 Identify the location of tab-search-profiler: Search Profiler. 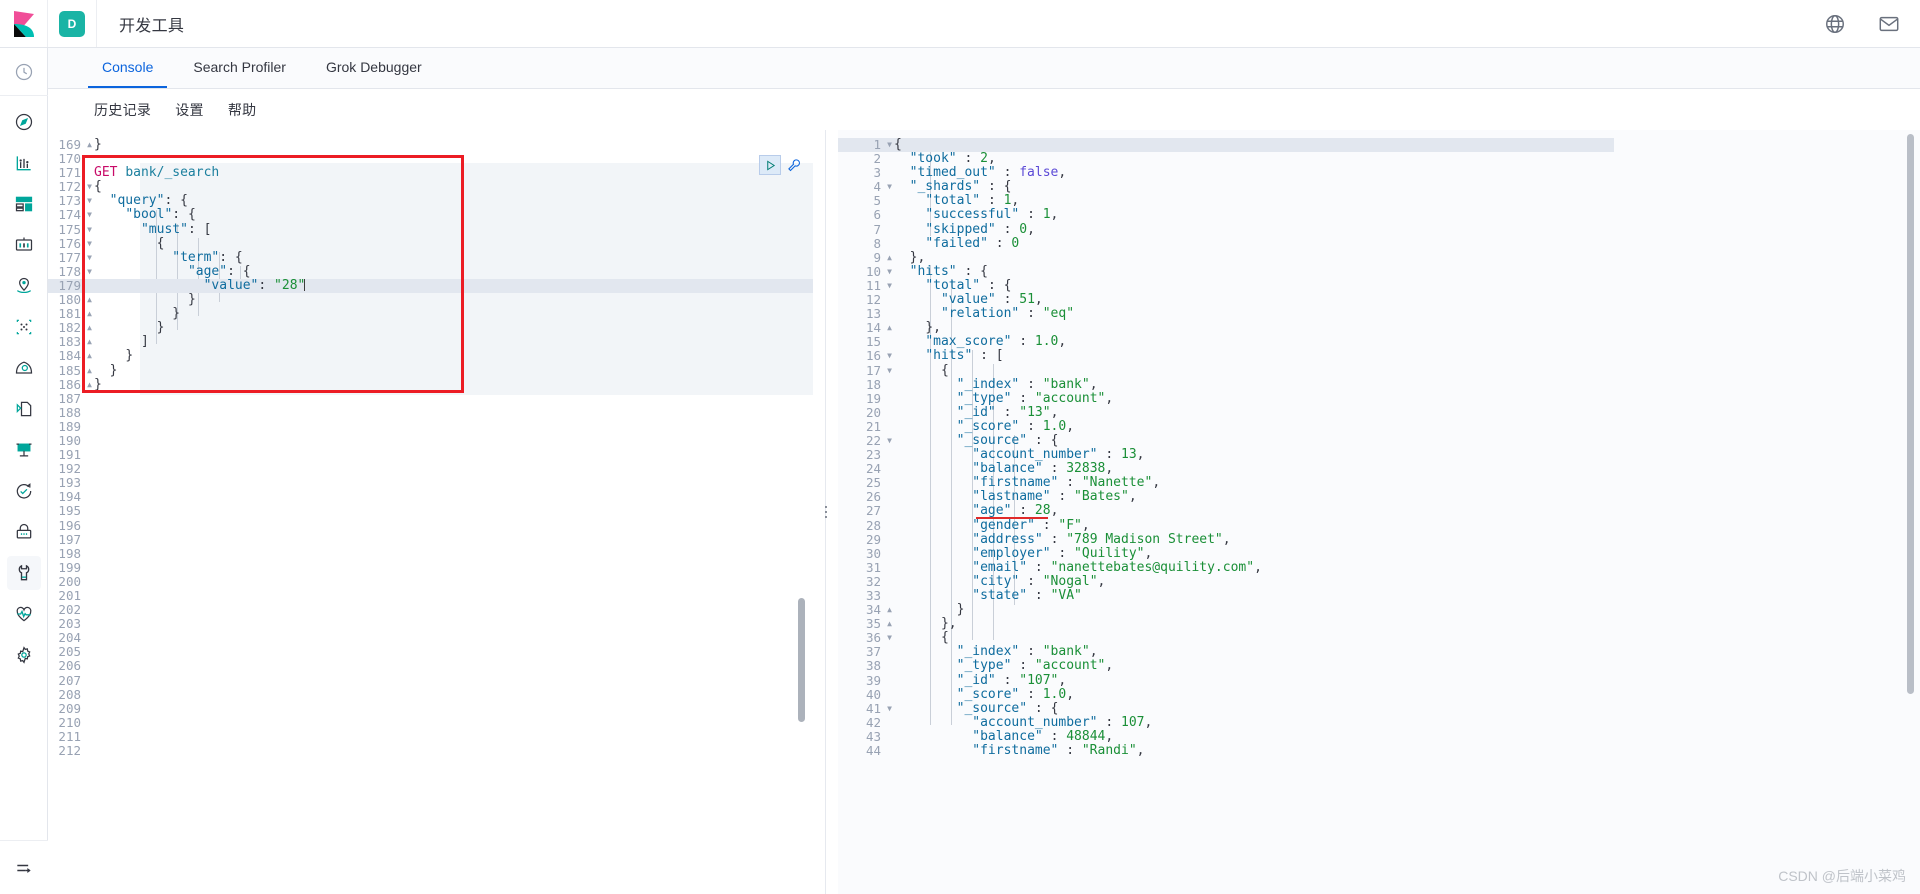
(239, 68).